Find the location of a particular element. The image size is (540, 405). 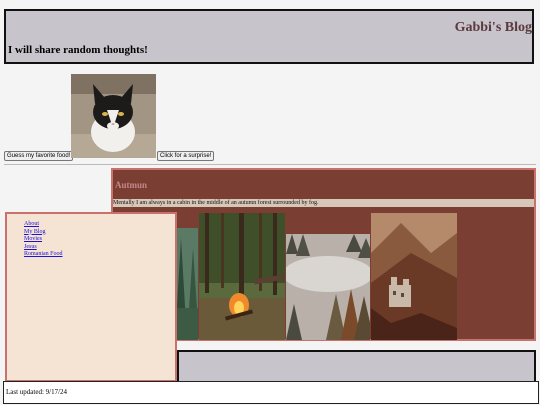

nav-list: About My Blog Movies Jesus Romanian Food is located at coordinates (43, 240).